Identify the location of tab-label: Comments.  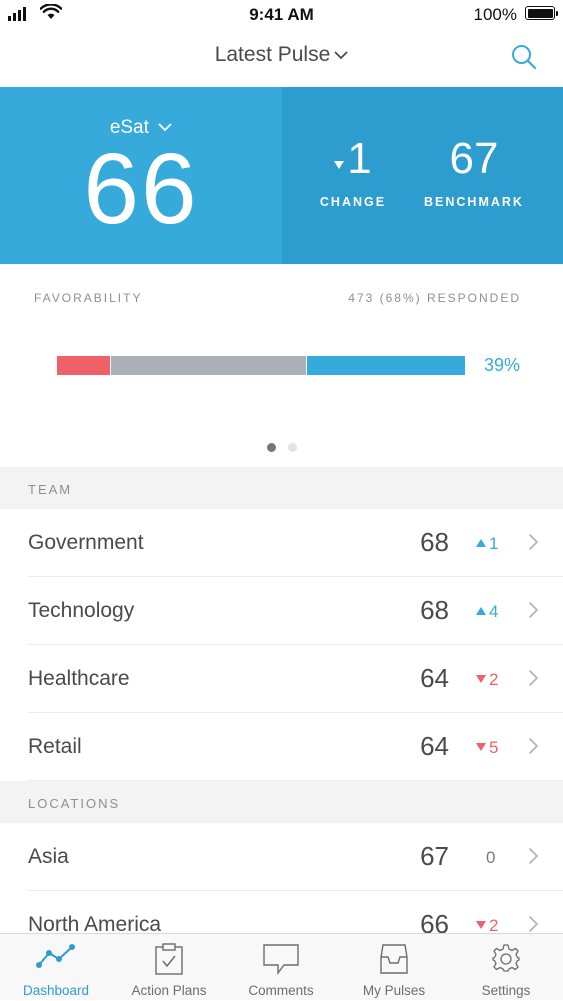
(281, 990).